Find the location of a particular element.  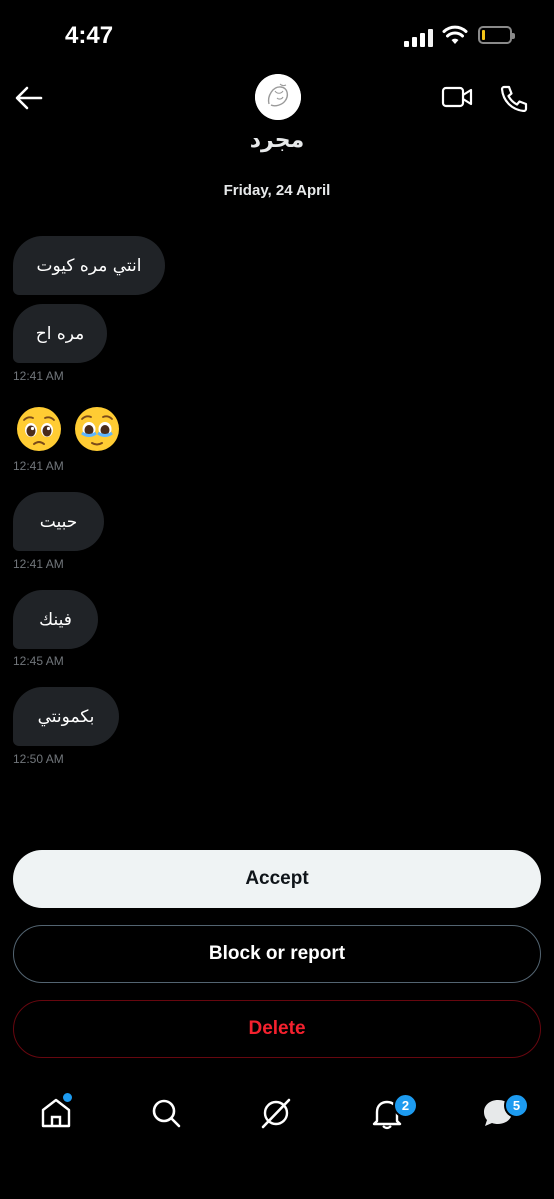

grok-icon is located at coordinates (276, 1113).